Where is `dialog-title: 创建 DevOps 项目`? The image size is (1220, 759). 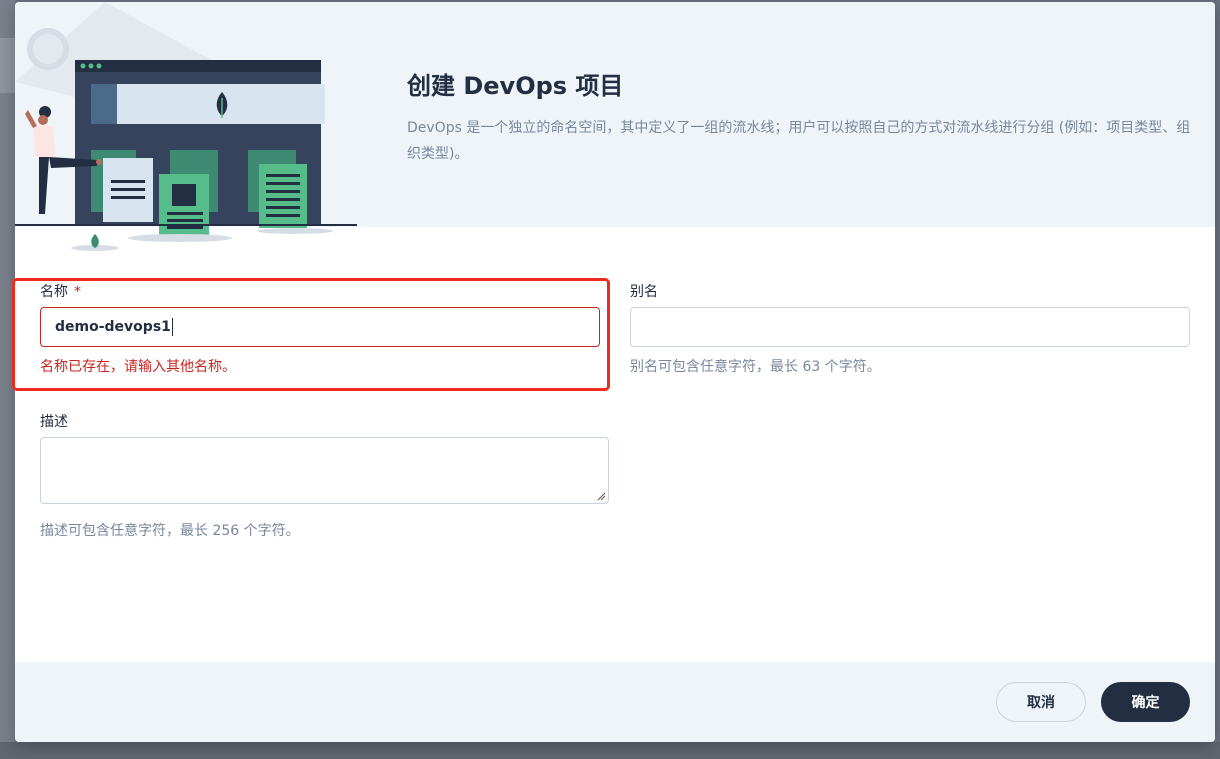 dialog-title: 创建 DevOps 项目 is located at coordinates (515, 86).